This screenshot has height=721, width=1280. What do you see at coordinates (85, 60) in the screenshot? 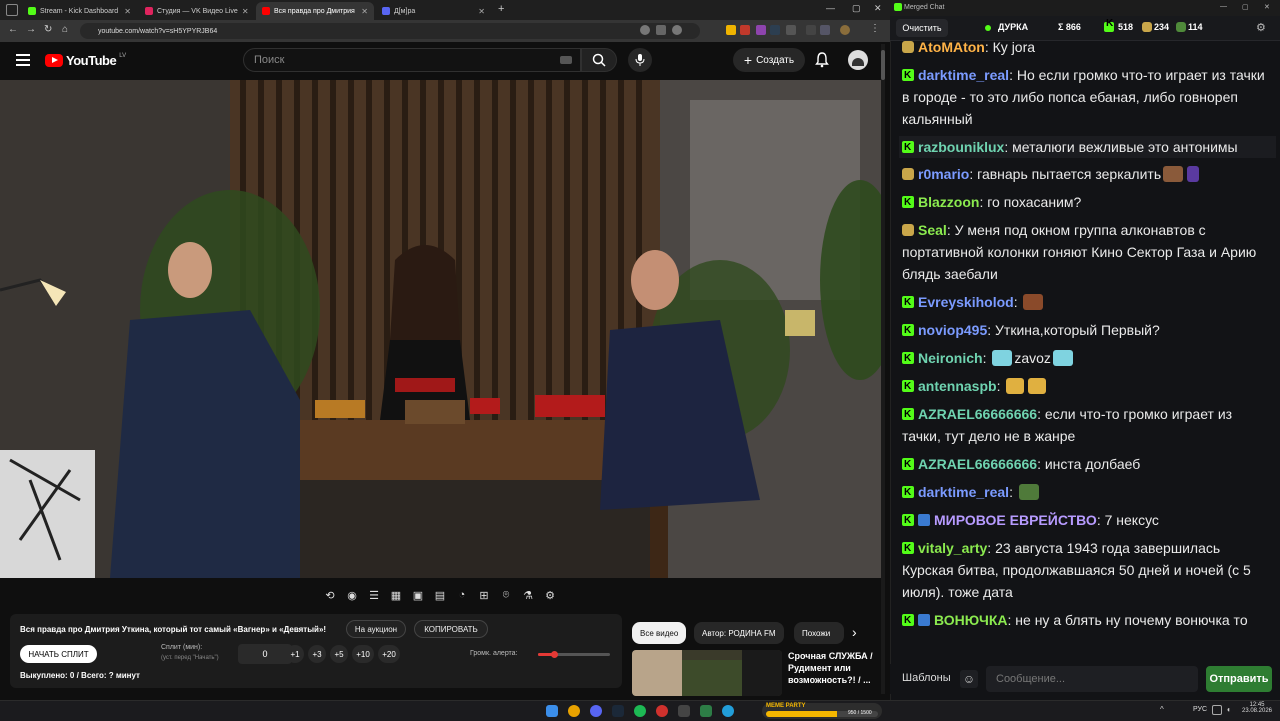
I see `youtube-logo: YouTube LV` at bounding box center [85, 60].